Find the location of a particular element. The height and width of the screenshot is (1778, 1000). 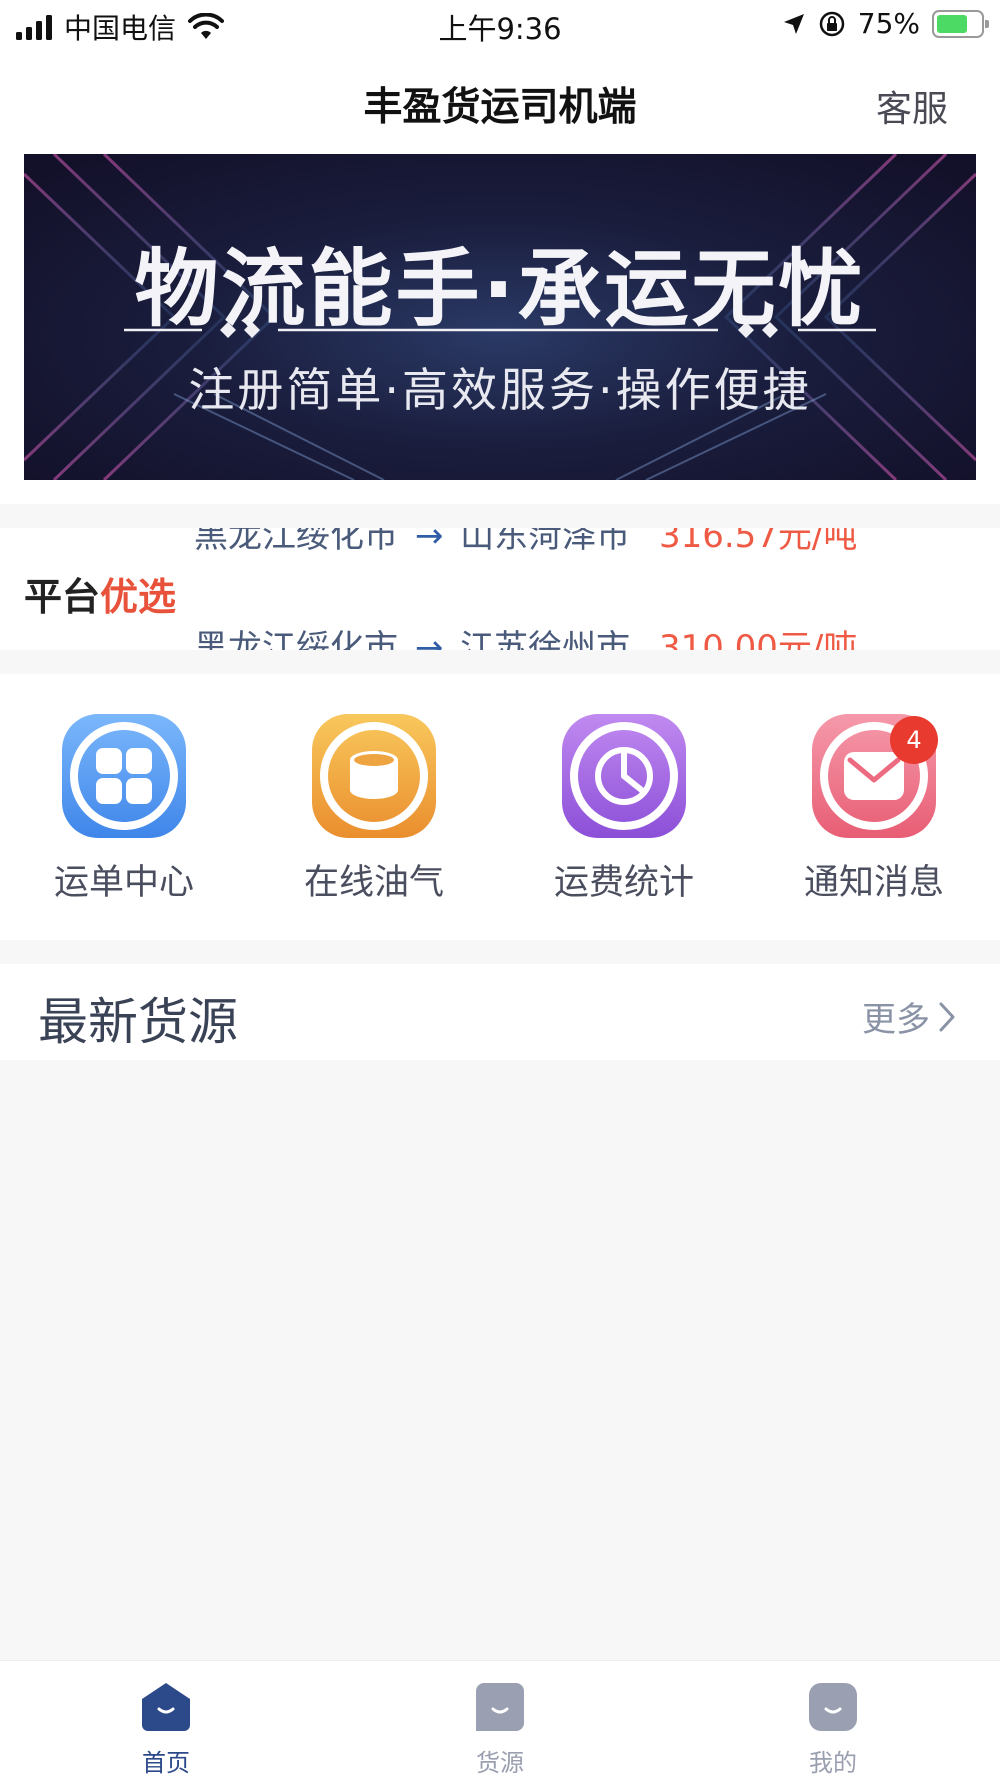

tab-mine: 我的 is located at coordinates (833, 1729).